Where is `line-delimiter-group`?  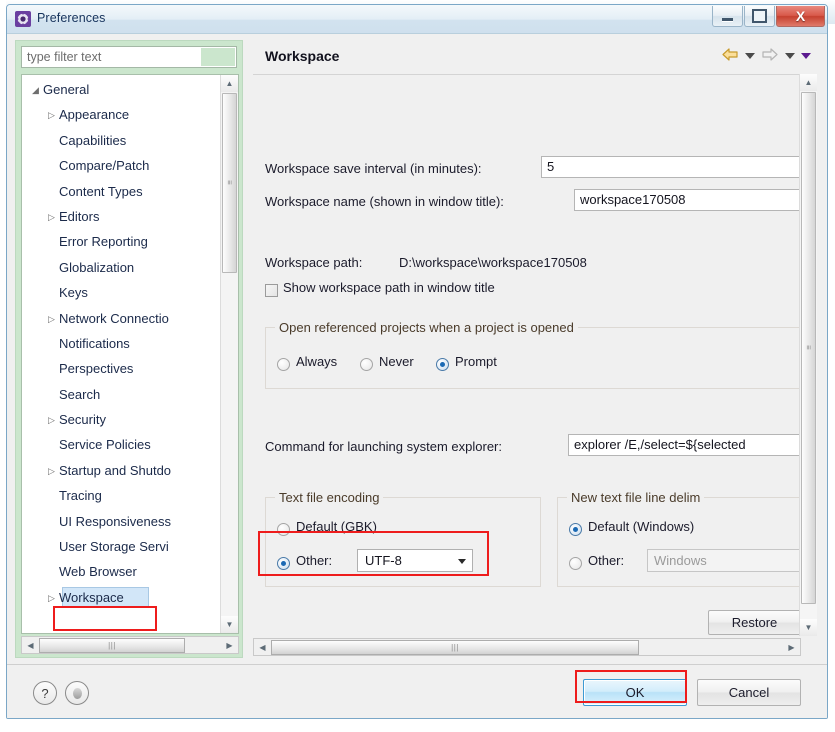
line-delimiter-group is located at coordinates (679, 542).